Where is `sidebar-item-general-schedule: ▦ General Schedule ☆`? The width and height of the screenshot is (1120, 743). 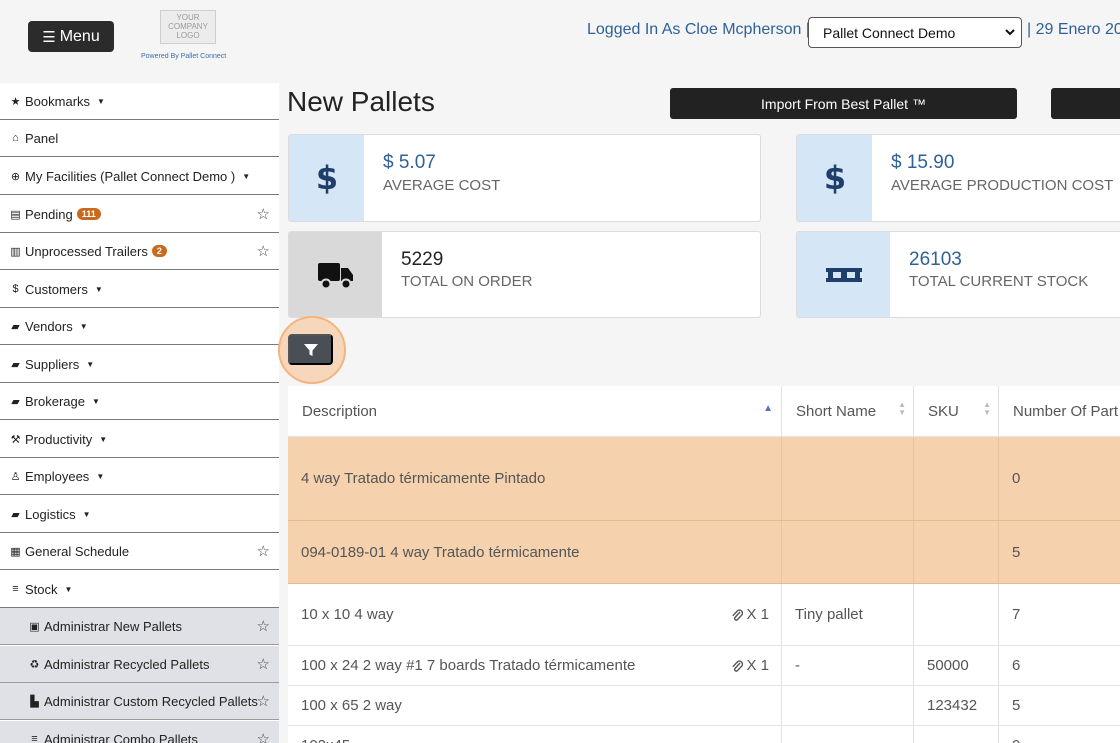 sidebar-item-general-schedule: ▦ General Schedule ☆ is located at coordinates (139, 551).